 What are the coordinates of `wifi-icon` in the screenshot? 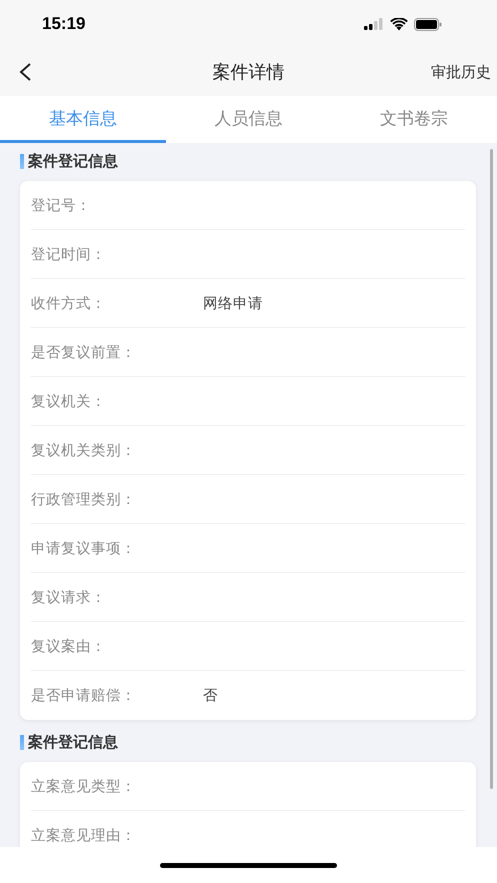 It's located at (399, 24).